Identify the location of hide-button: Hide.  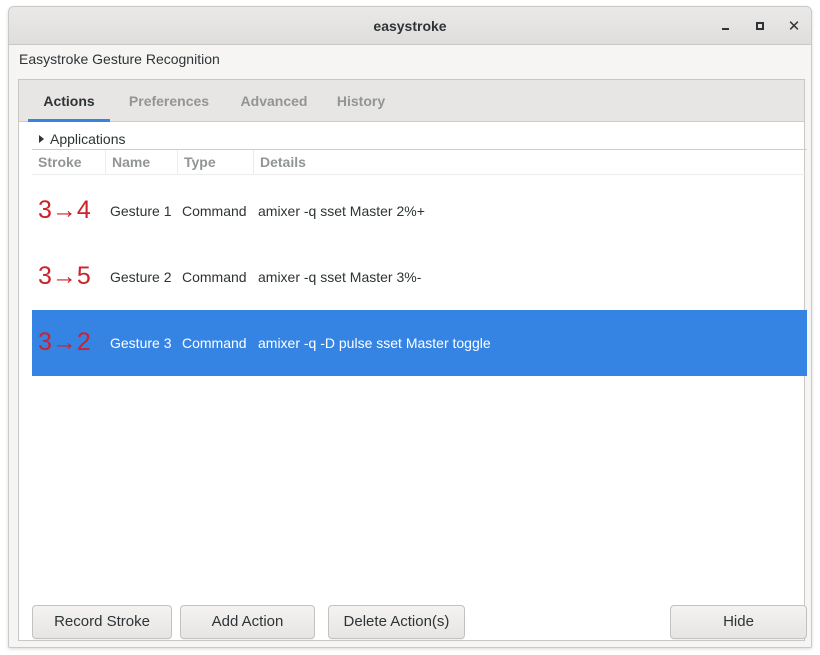
(738, 622).